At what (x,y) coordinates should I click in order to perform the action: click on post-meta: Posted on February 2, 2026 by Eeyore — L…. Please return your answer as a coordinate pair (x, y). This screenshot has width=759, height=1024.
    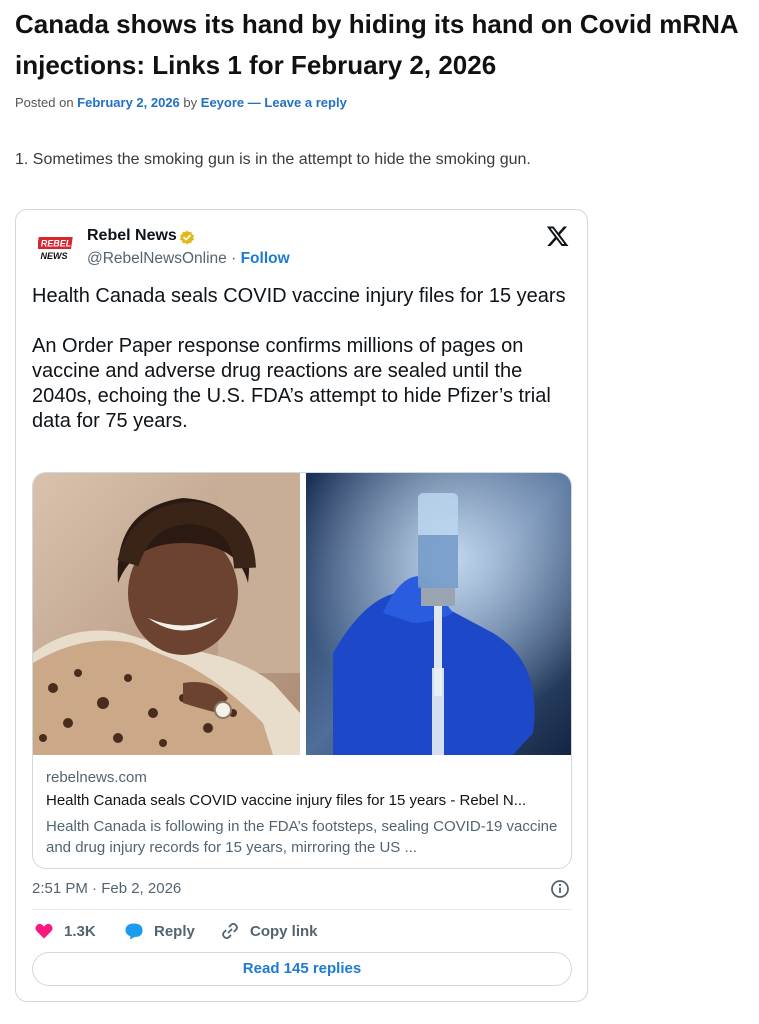
    Looking at the image, I should click on (181, 102).